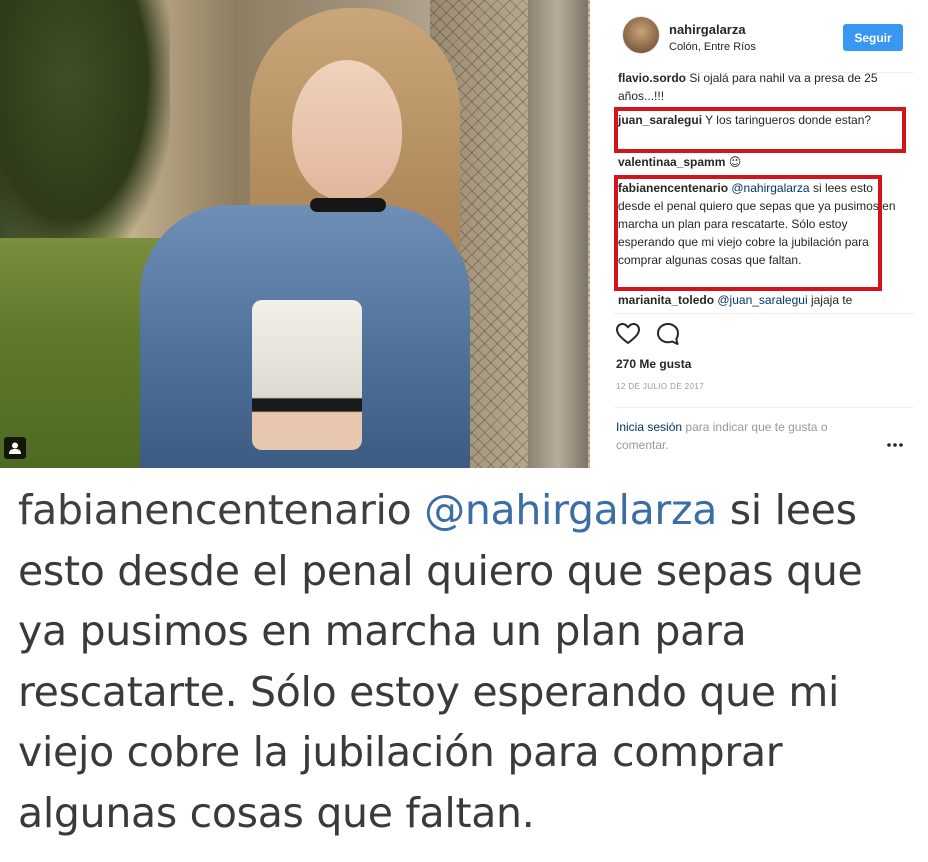  I want to click on post-actions, so click(664, 335).